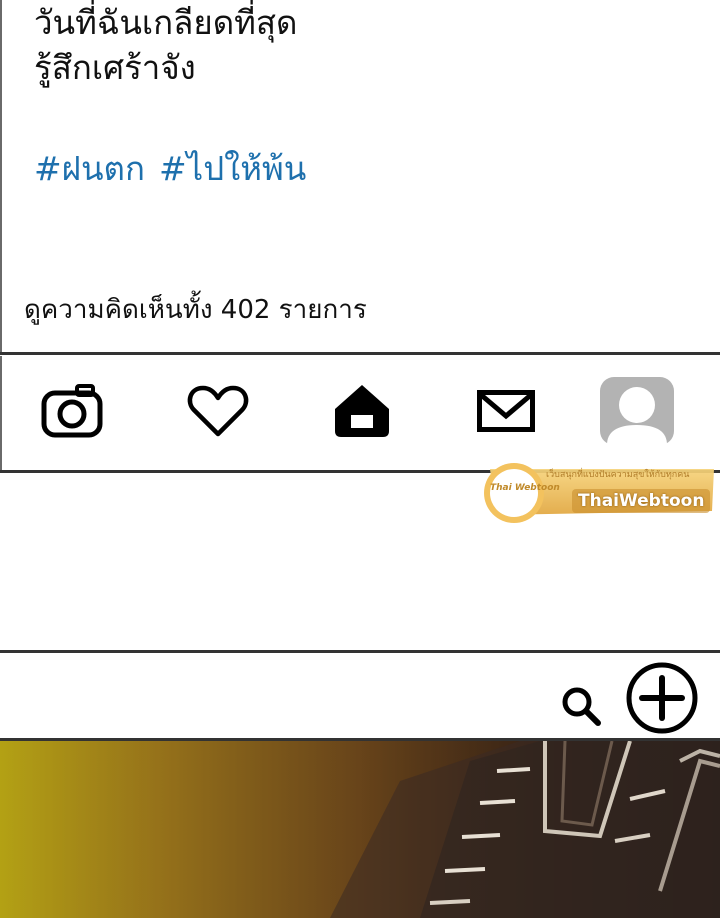 This screenshot has width=720, height=918. What do you see at coordinates (232, 168) in the screenshot?
I see `hashtag-go-away: #ไปให้พ้น` at bounding box center [232, 168].